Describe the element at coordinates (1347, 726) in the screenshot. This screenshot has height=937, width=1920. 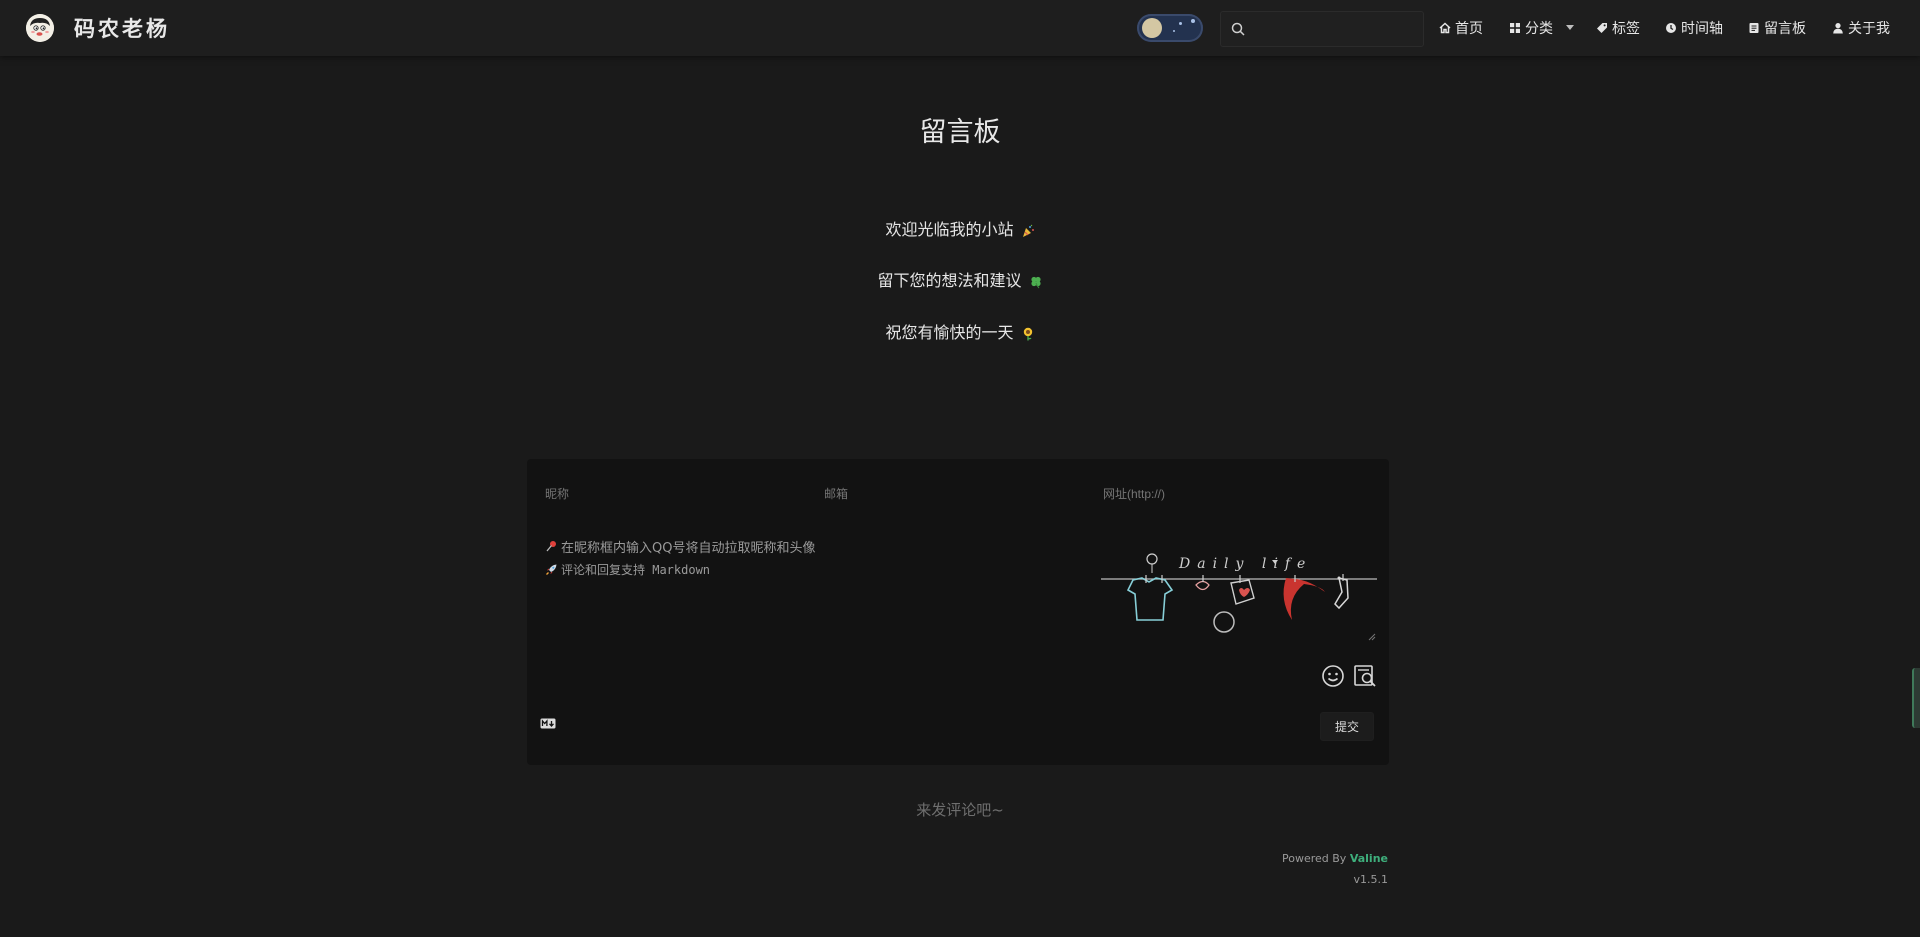
I see `submit-button: 提交` at that location.